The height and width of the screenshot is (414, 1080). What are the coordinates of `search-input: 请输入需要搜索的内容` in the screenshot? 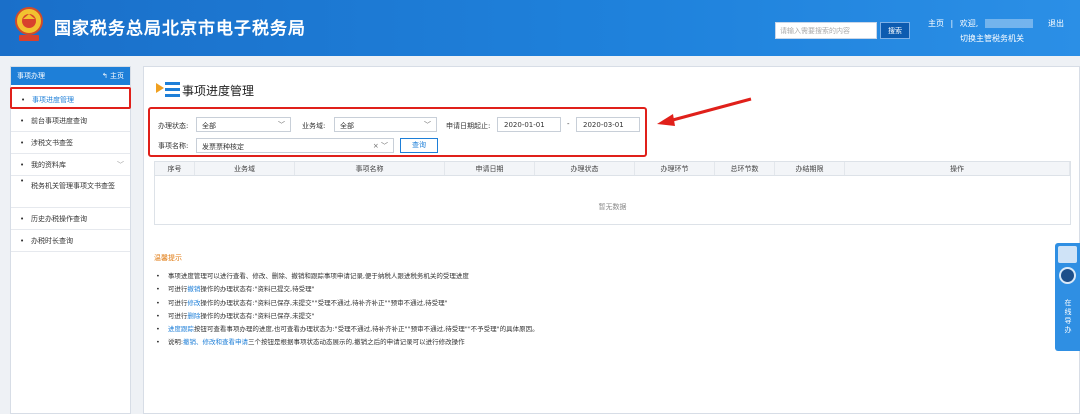 It's located at (826, 30).